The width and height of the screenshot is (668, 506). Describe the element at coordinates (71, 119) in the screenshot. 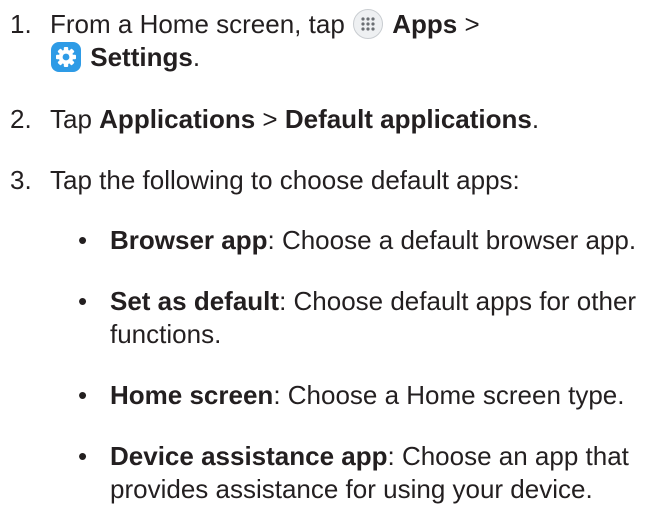

I see `step-2-intro: Tap` at that location.